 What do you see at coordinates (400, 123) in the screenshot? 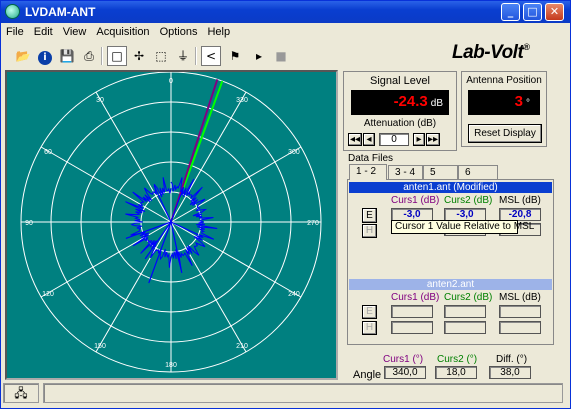
I see `attenuation-label: Attenuation (dB)` at bounding box center [400, 123].